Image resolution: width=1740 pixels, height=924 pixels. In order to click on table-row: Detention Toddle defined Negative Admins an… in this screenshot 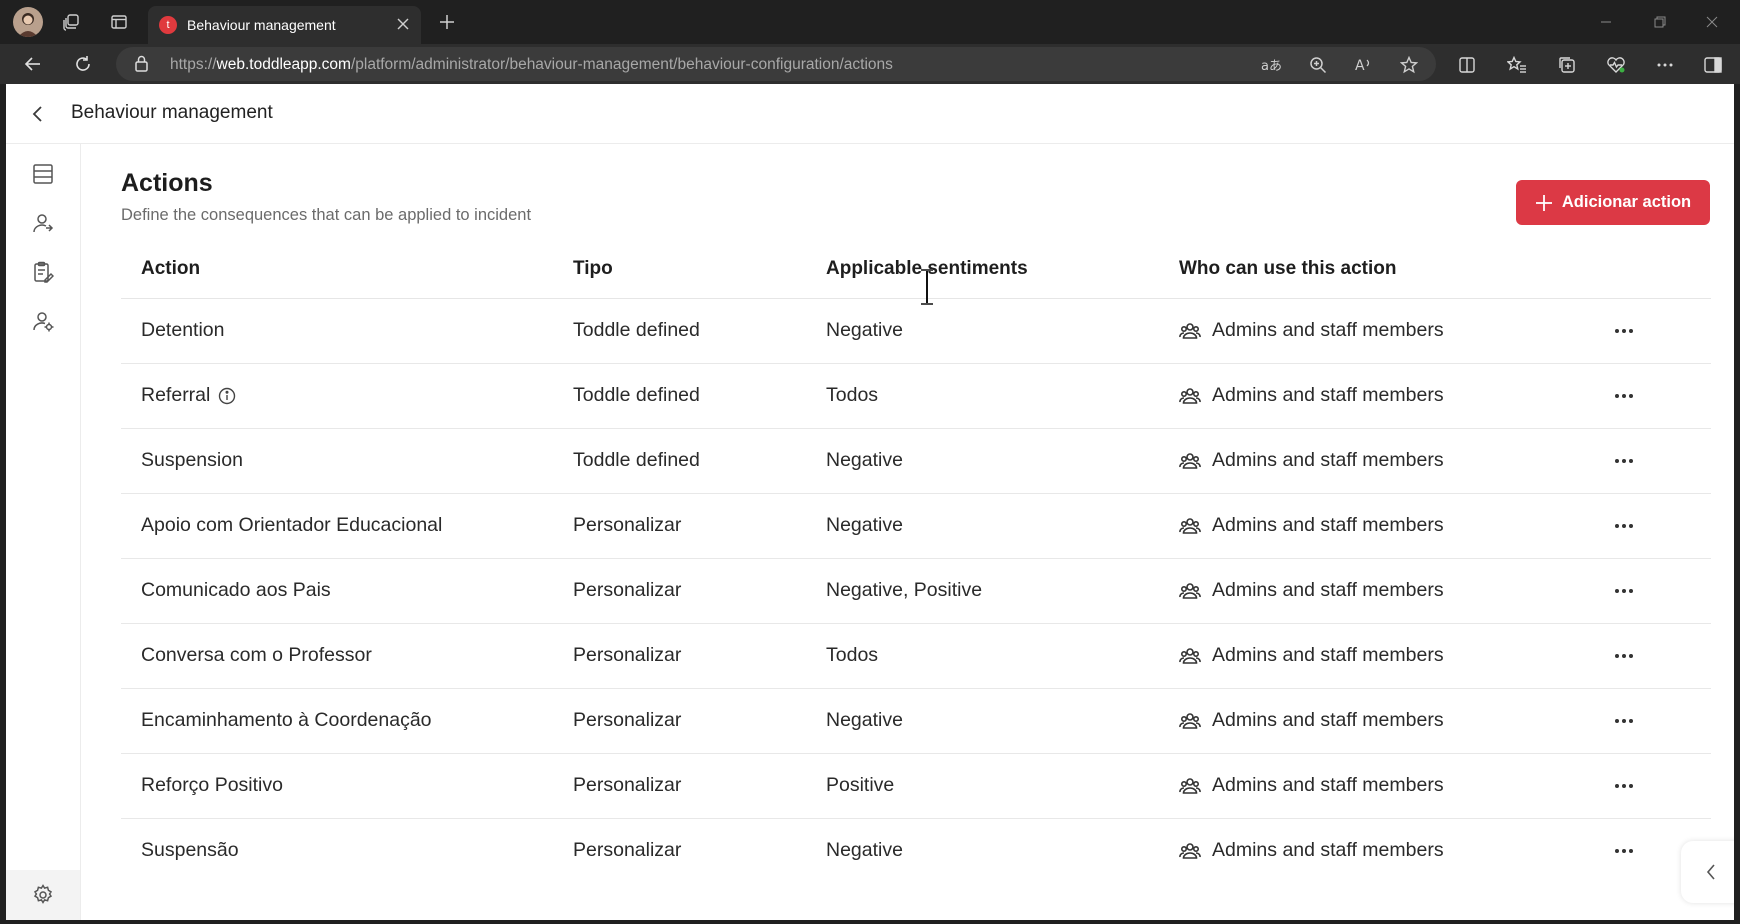, I will do `click(916, 331)`.